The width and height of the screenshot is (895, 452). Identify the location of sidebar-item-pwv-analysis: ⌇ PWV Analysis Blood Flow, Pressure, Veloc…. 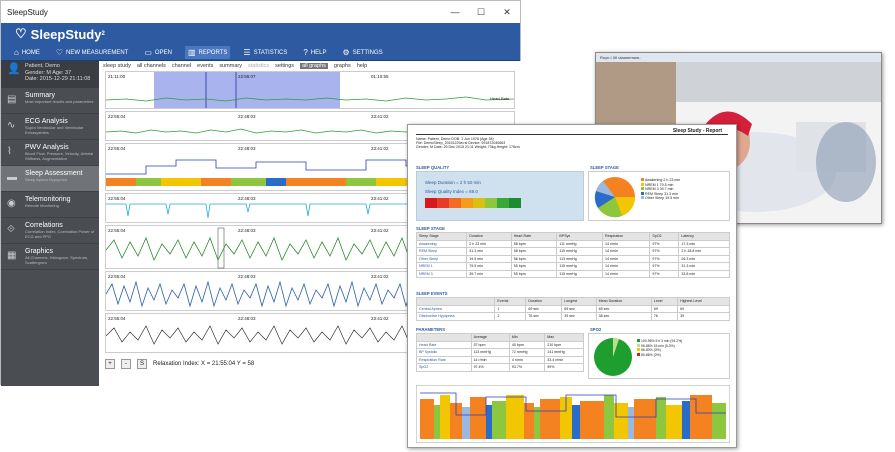
(50, 153).